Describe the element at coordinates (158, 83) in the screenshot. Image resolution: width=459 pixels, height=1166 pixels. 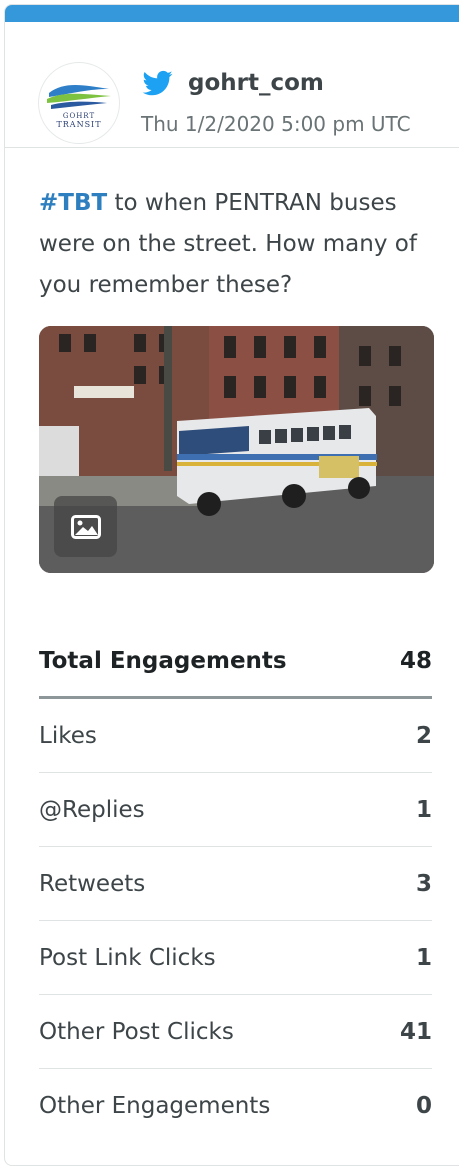
I see `twitter-icon` at that location.